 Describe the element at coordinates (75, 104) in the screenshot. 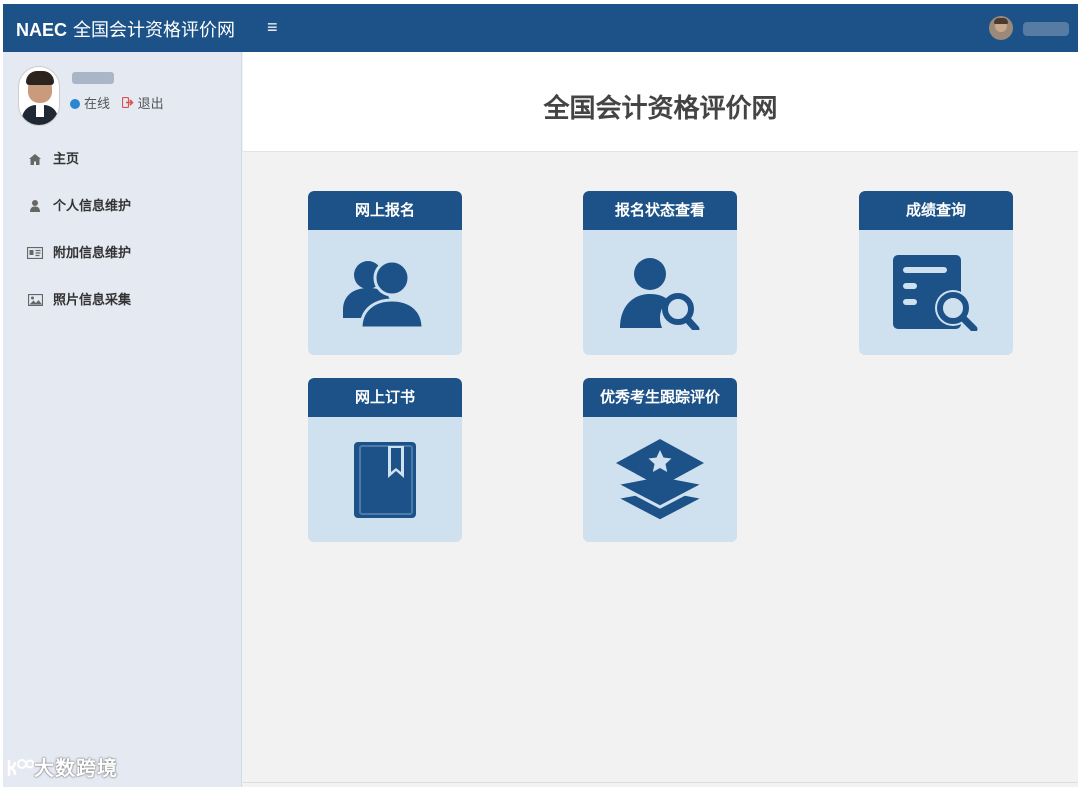

I see `online-status-icon` at that location.